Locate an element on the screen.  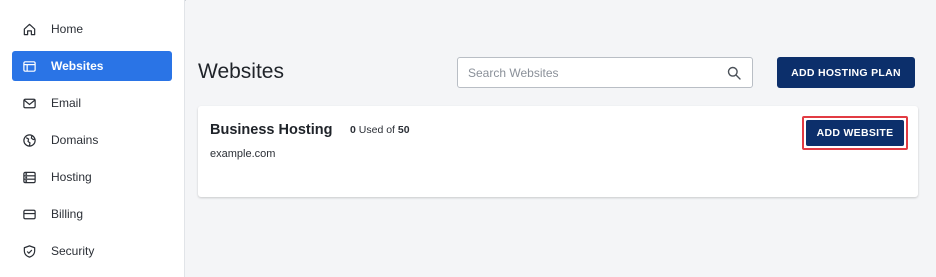
envelope-icon is located at coordinates (29, 103).